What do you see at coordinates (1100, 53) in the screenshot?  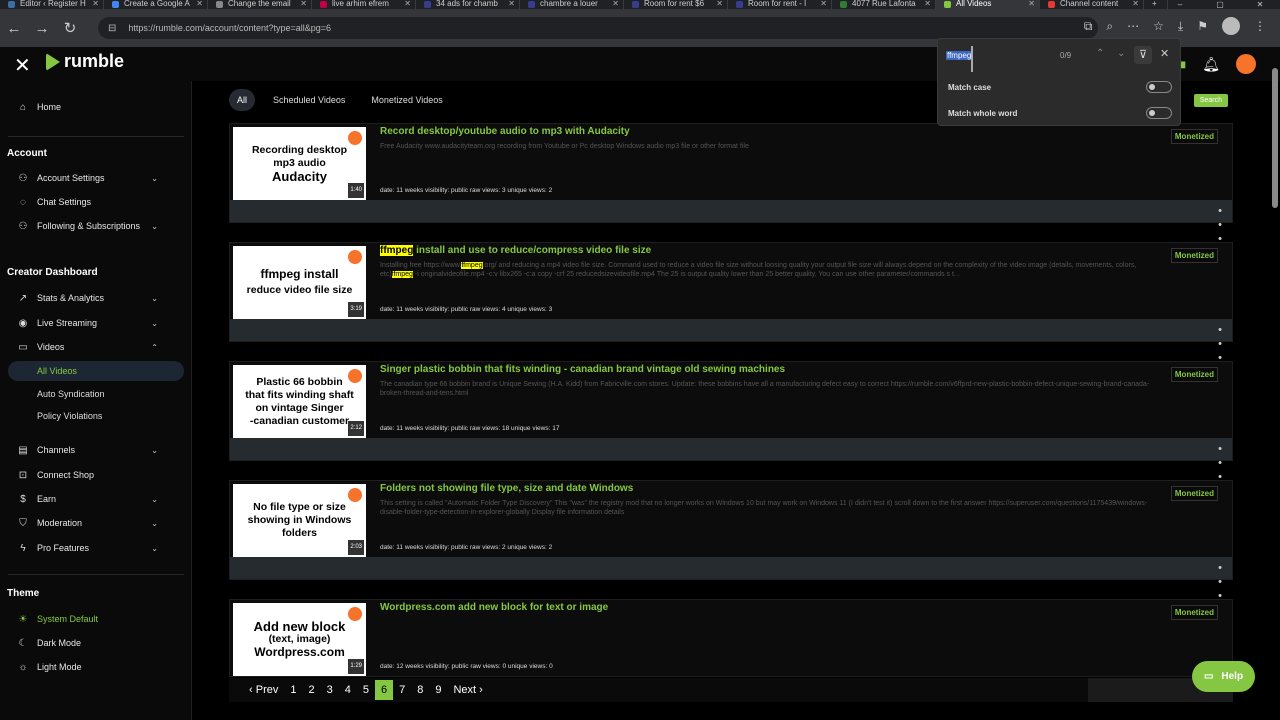 I see `find-prev-icon: ⌃` at bounding box center [1100, 53].